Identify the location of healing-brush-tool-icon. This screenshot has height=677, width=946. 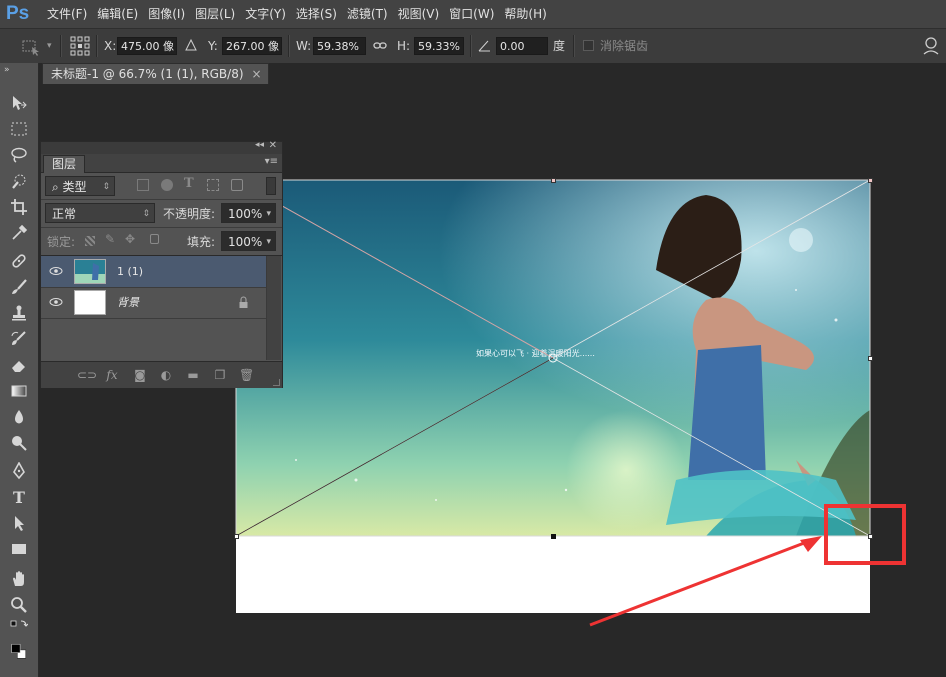
(19, 261).